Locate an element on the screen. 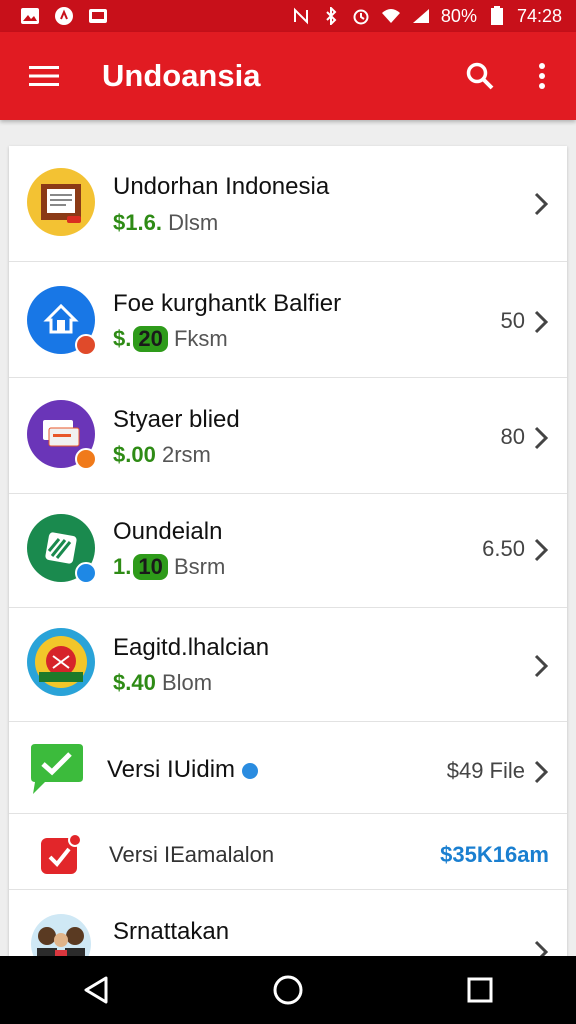  item-price: $.00 is located at coordinates (134, 454).